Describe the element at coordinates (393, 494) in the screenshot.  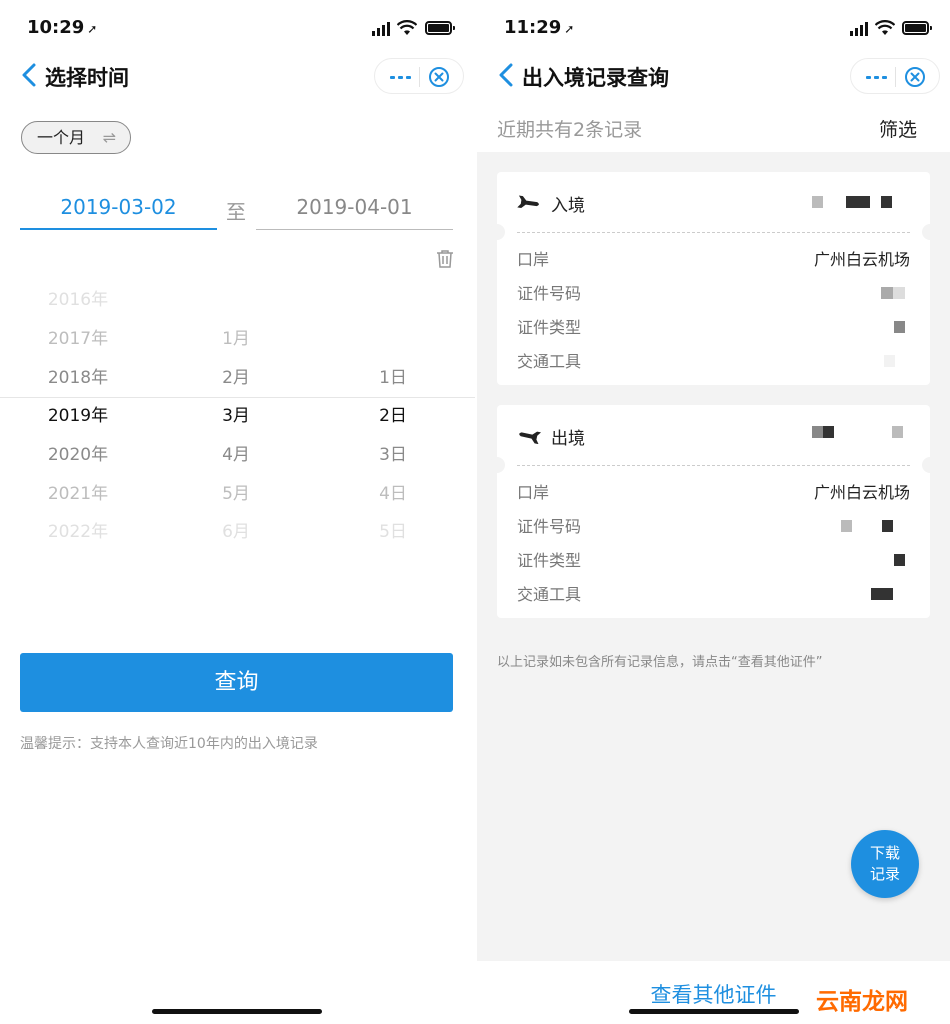
I see `day-item: 4日` at that location.